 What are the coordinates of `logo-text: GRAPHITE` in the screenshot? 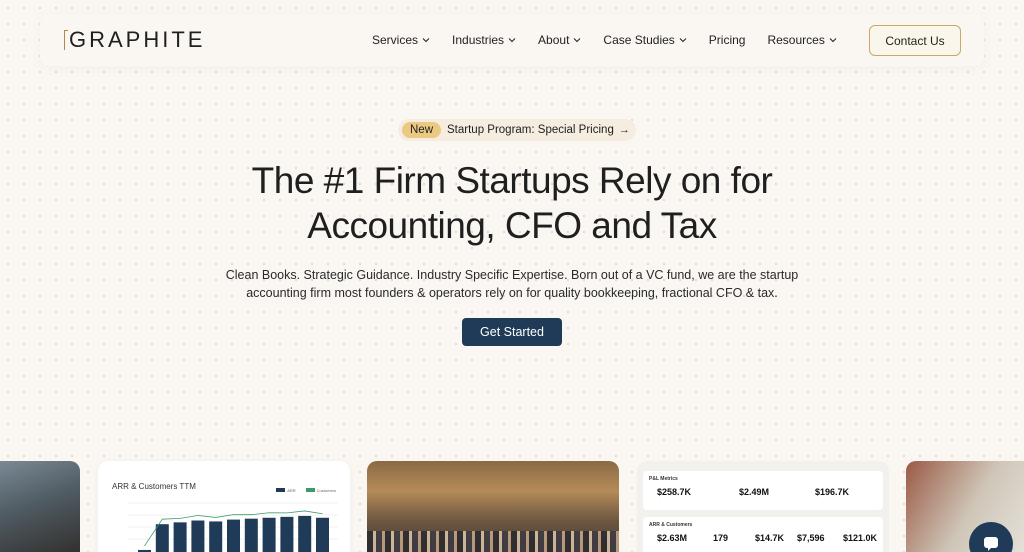 It's located at (137, 39).